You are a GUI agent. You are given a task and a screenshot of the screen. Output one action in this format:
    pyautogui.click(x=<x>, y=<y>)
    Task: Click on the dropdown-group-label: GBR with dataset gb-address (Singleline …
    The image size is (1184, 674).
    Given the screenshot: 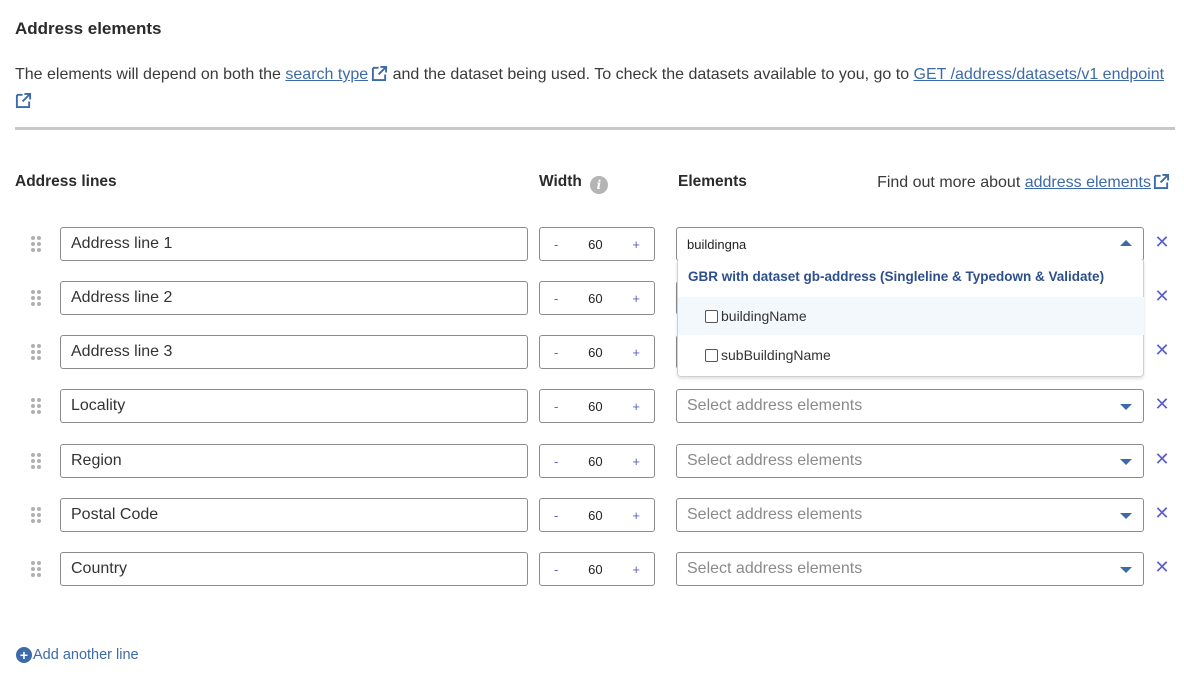 What is the action you would take?
    pyautogui.click(x=896, y=276)
    